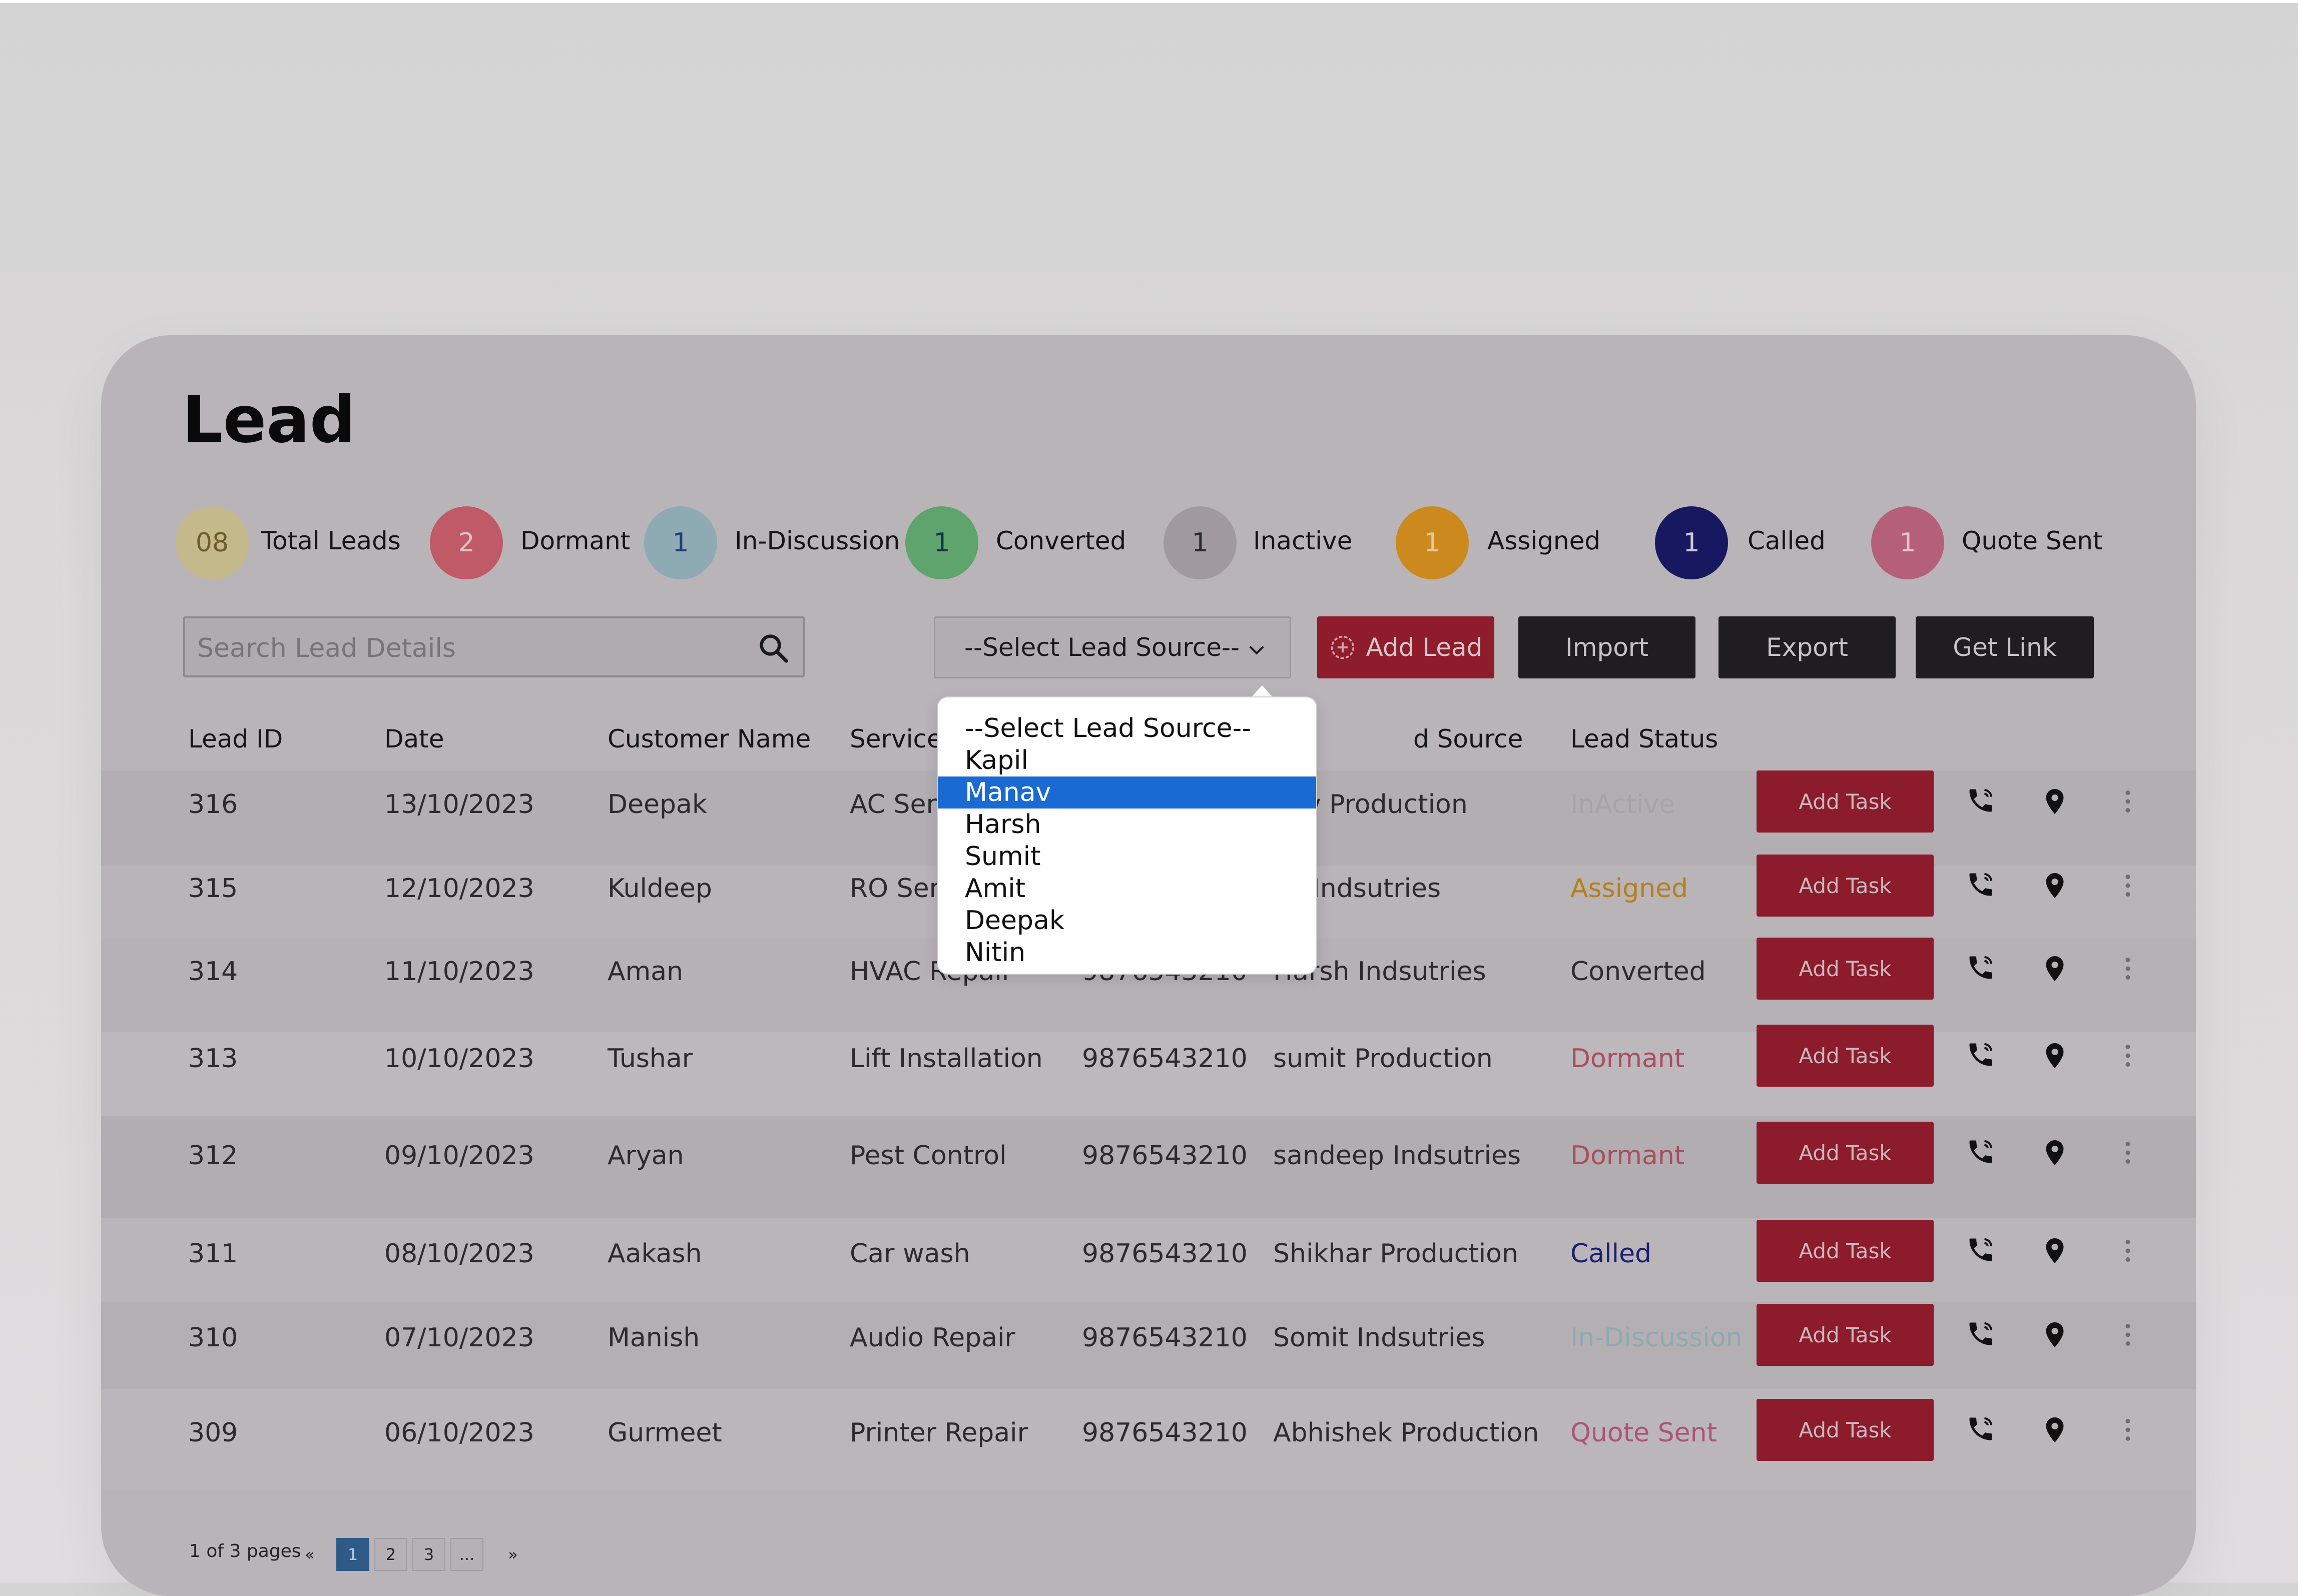  What do you see at coordinates (1468, 738) in the screenshot?
I see `header-lead-source: d Source` at bounding box center [1468, 738].